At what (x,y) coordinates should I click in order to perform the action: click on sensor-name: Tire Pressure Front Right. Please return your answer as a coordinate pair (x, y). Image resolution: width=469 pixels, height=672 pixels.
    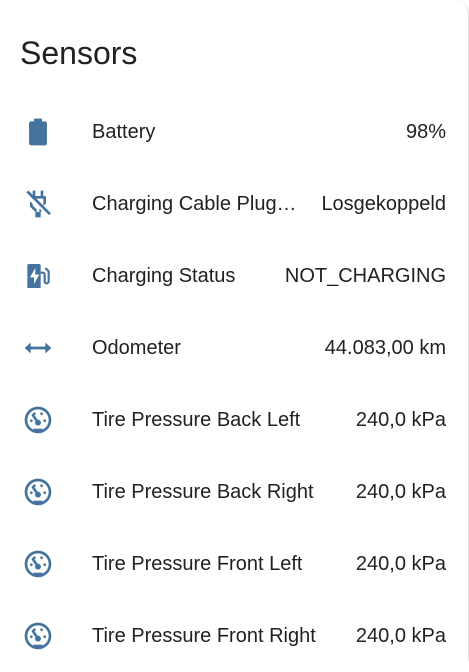
    Looking at the image, I should click on (204, 636).